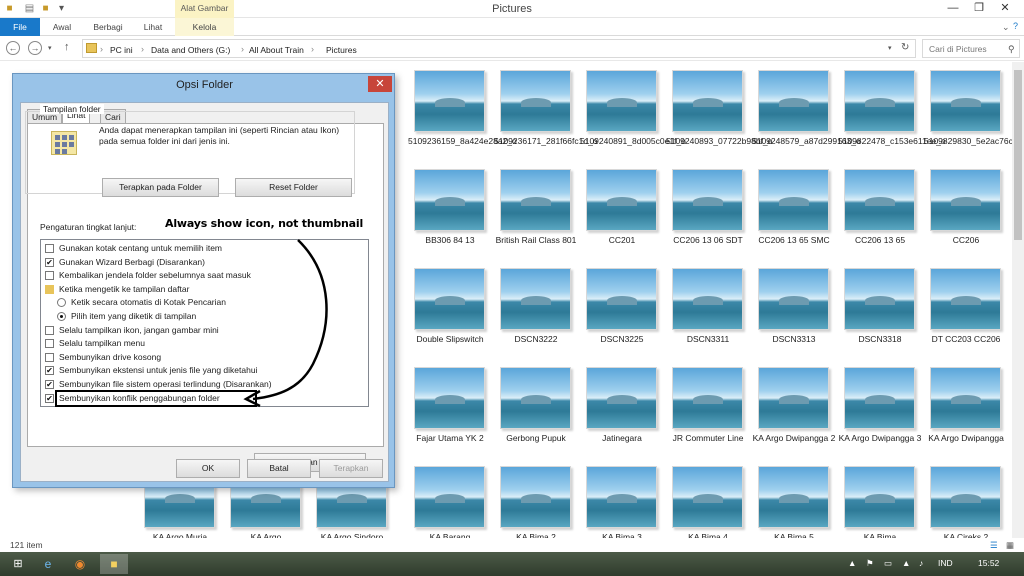  I want to click on file-name: 5109240893_07722b98bf_o, so click(719, 141).